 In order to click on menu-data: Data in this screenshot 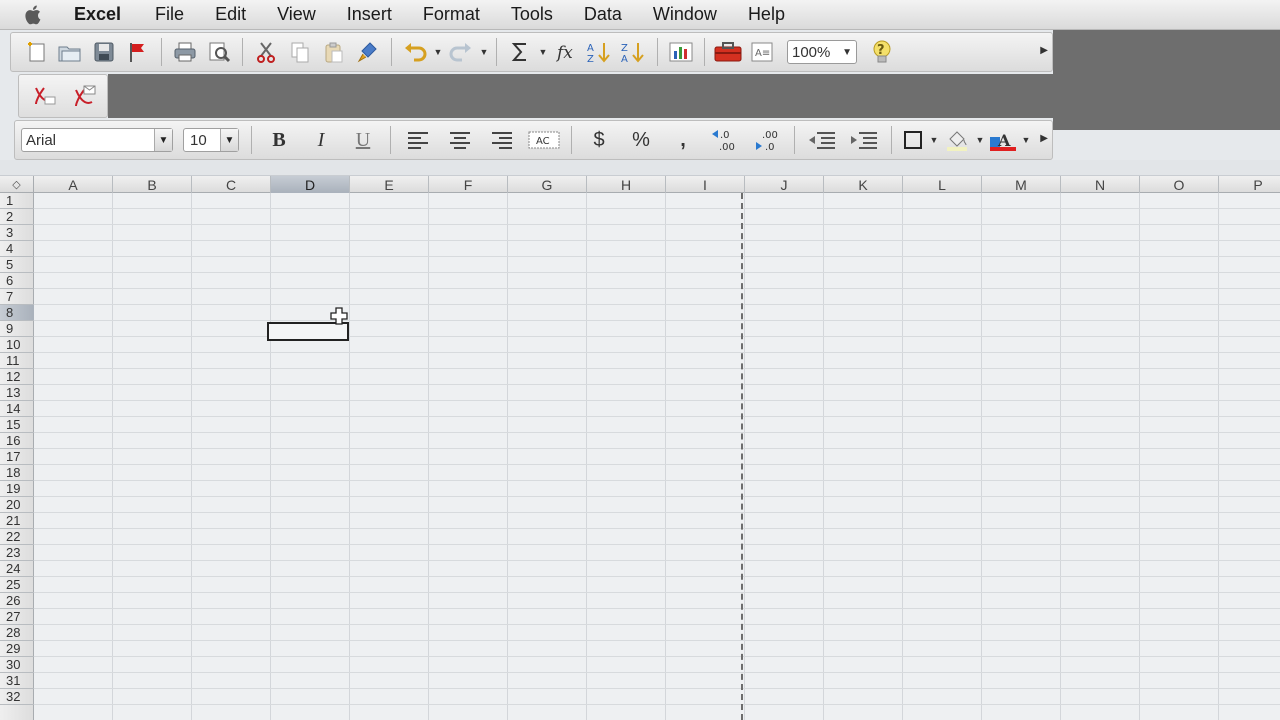, I will do `click(603, 14)`.